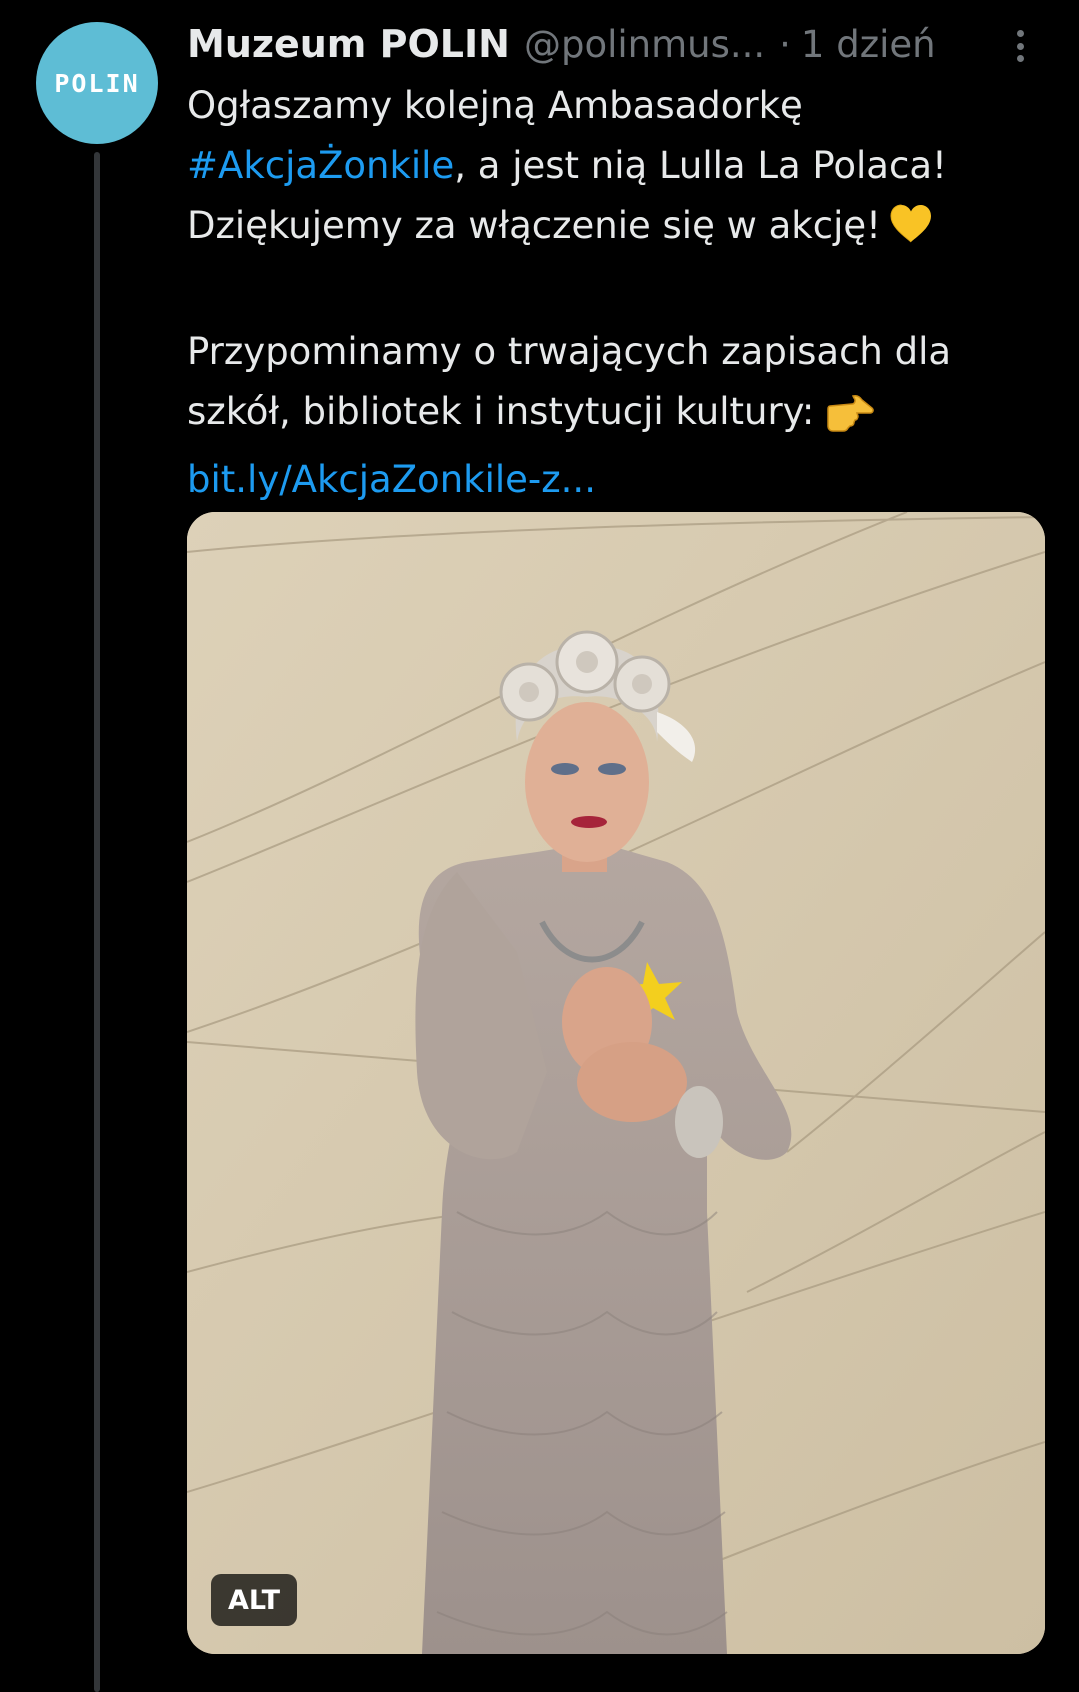 This screenshot has width=1079, height=1692. Describe the element at coordinates (495, 105) in the screenshot. I see `tweet-text-line: Ogłaszamy kolejną Ambasadorkę` at that location.